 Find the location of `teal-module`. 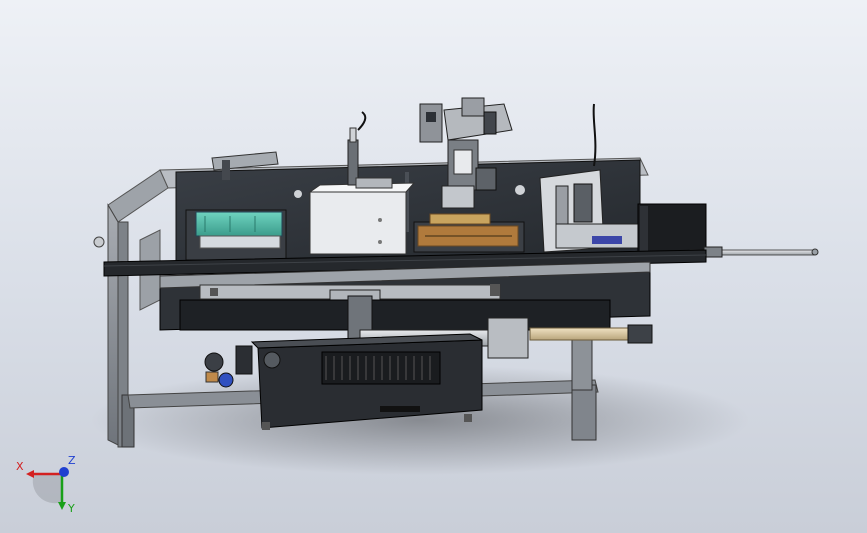

teal-module is located at coordinates (236, 235).